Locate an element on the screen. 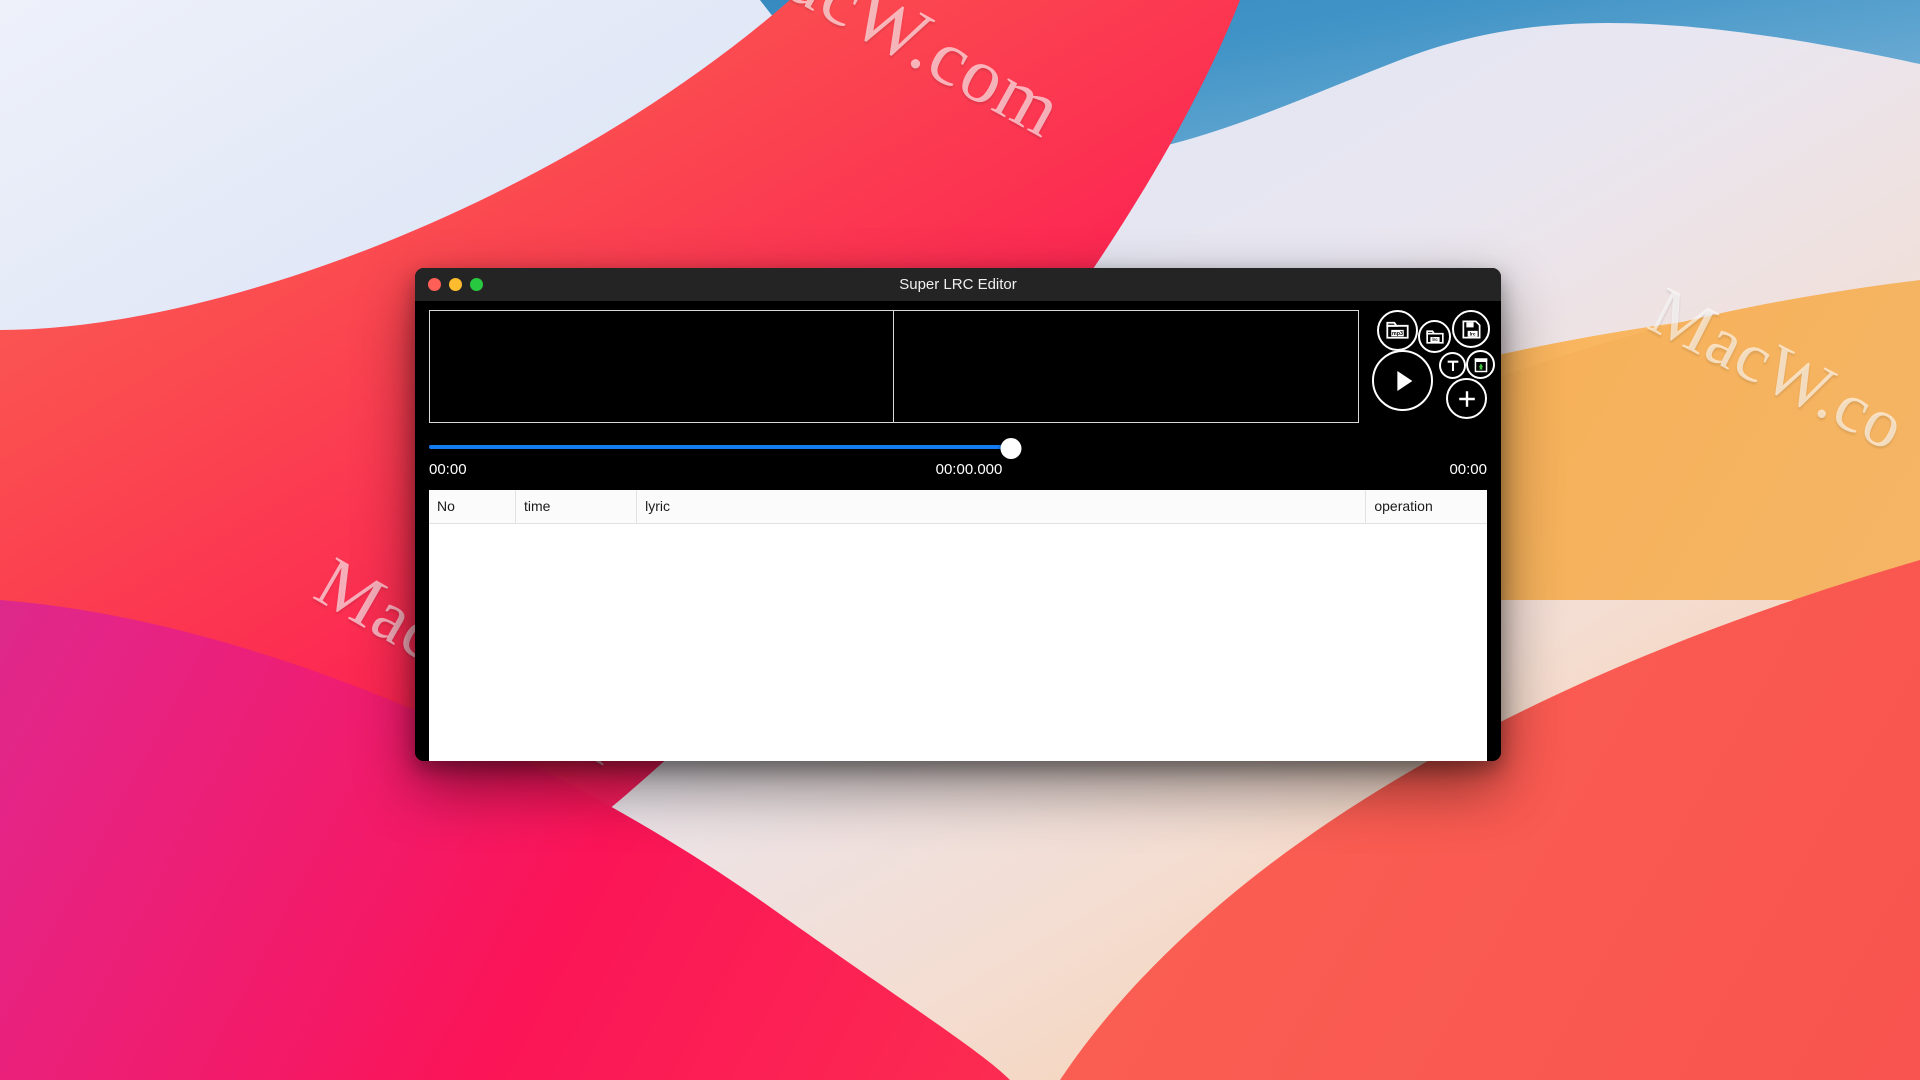 This screenshot has width=1920, height=1080. maximize-window-button is located at coordinates (476, 284).